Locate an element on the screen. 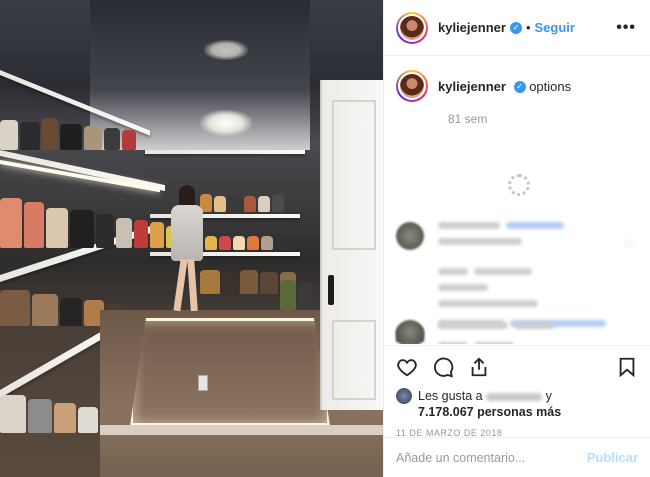  username-link: kyliejenner is located at coordinates (472, 27).